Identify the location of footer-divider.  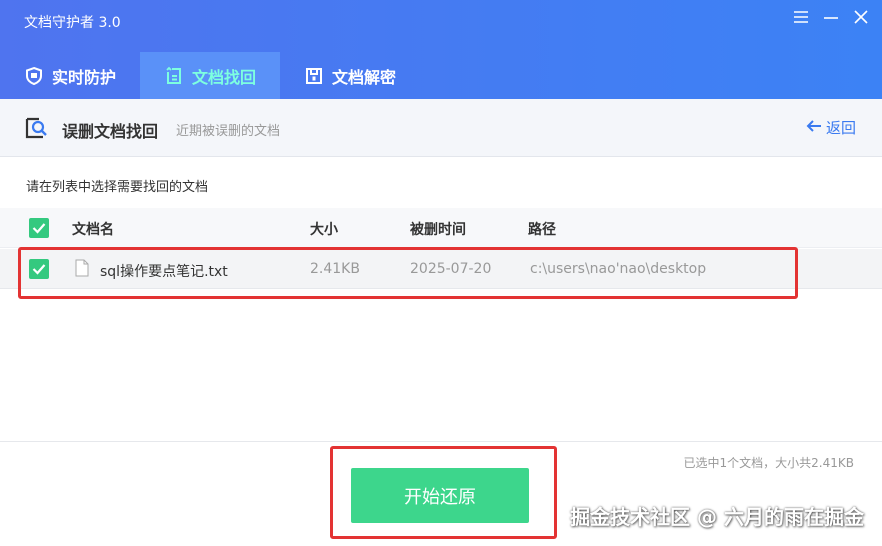
(441, 441).